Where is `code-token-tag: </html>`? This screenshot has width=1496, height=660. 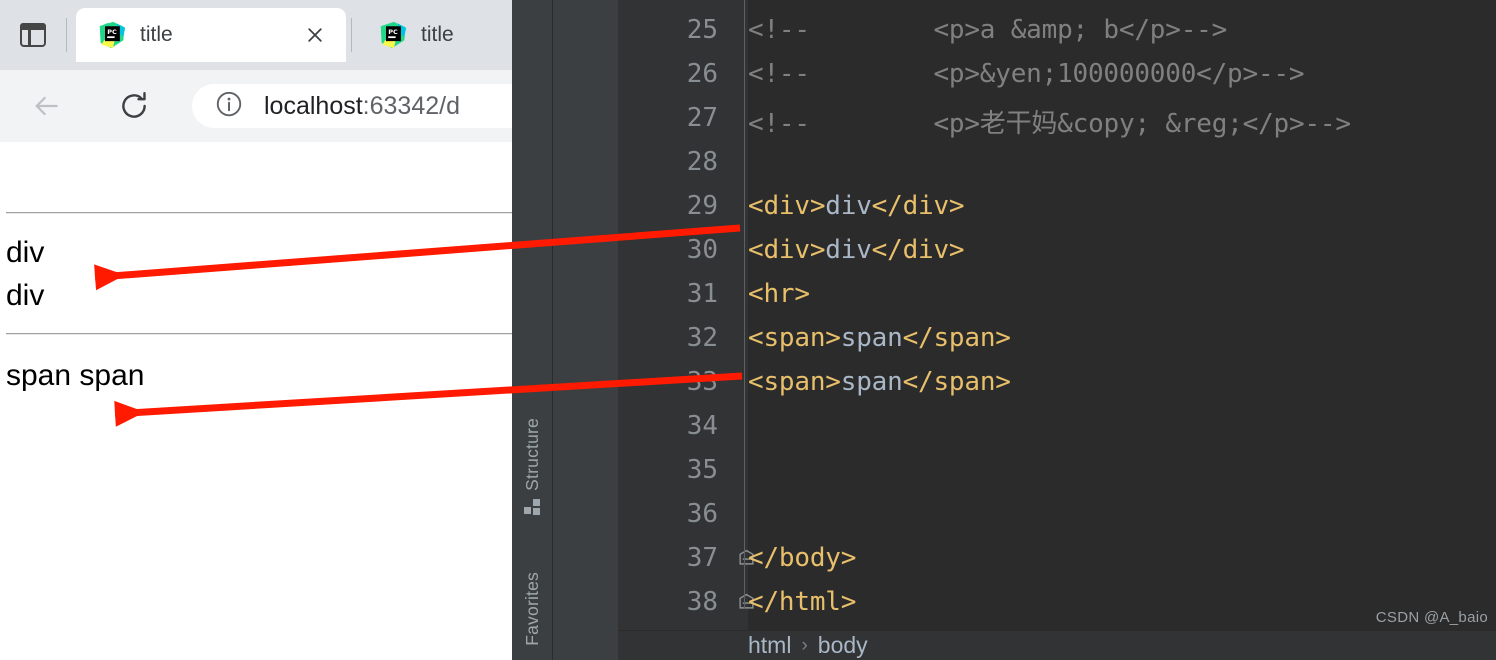
code-token-tag: </html> is located at coordinates (802, 602).